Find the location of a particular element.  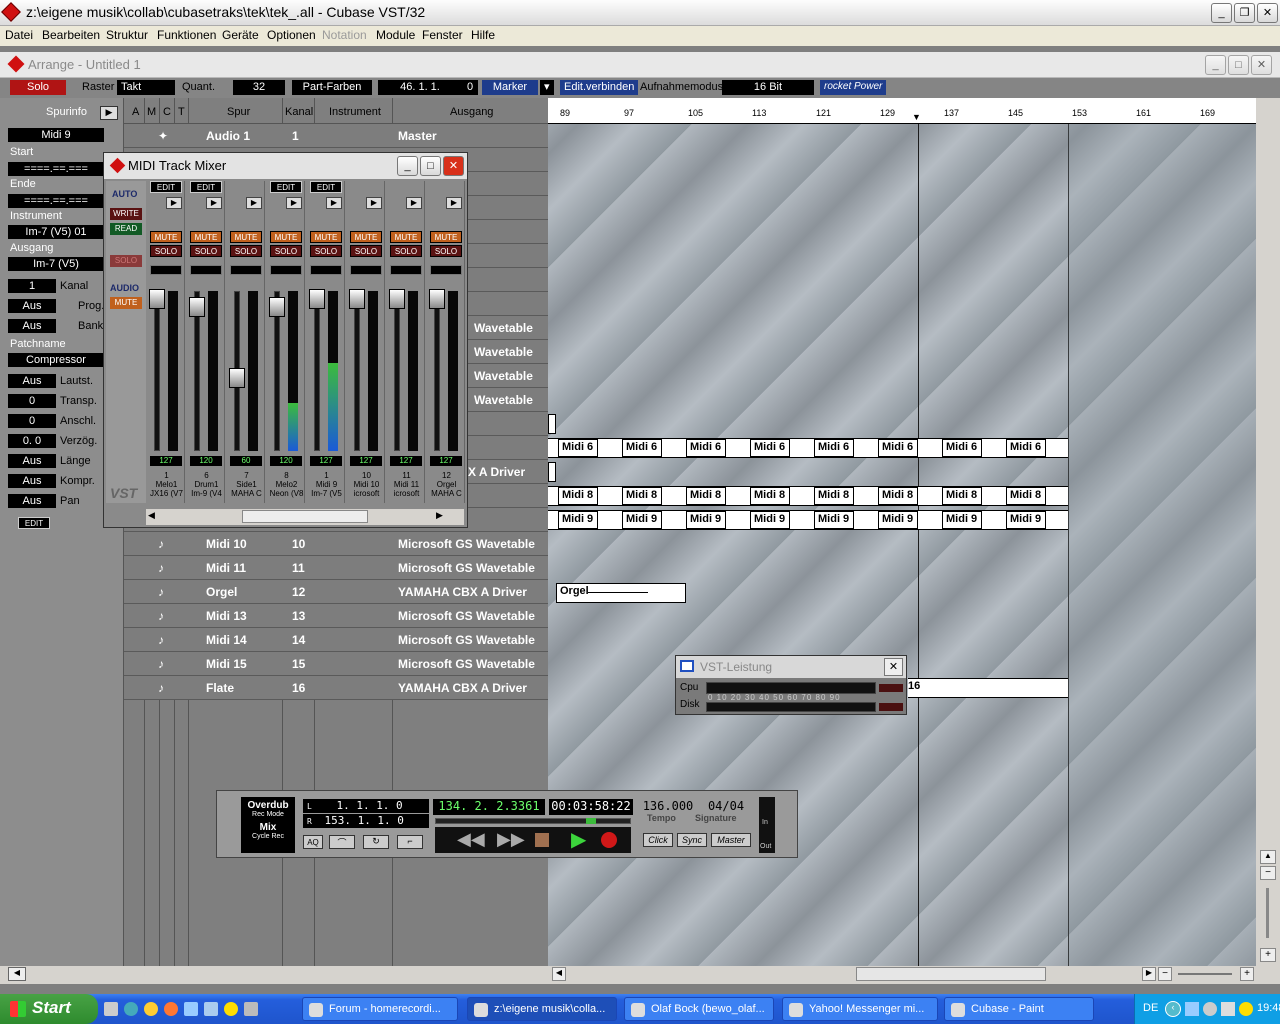

vst-close-button: ✕ is located at coordinates (893, 667).